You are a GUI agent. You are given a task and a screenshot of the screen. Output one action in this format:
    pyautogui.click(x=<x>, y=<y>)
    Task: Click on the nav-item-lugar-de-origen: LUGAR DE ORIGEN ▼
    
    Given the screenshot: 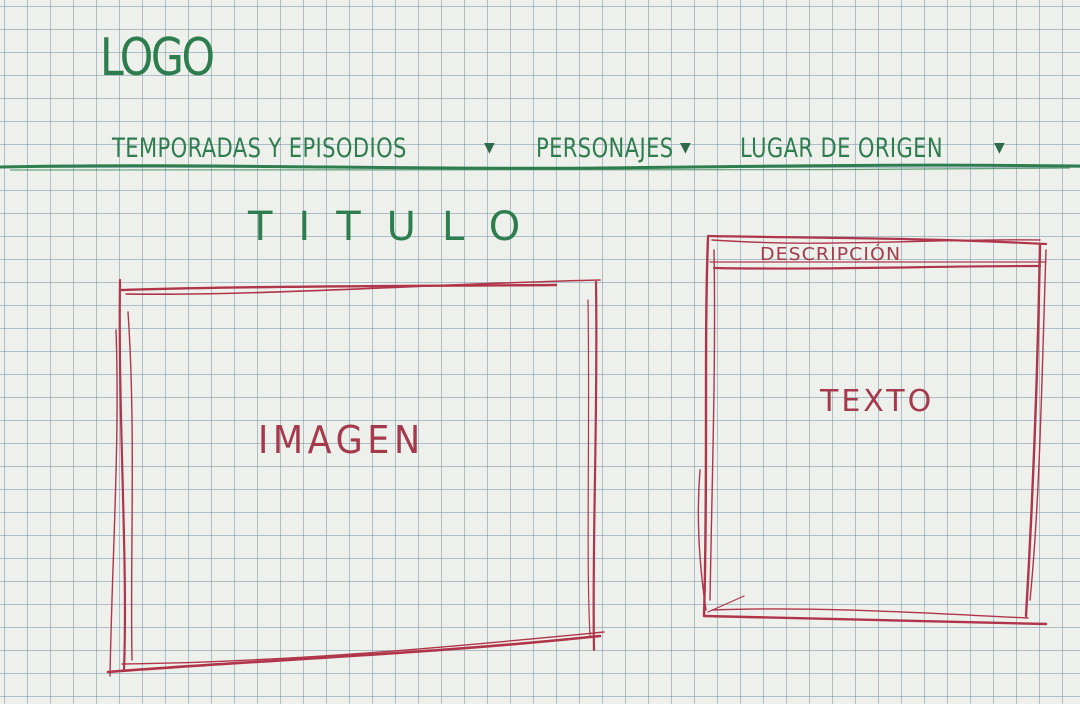 What is the action you would take?
    pyautogui.click(x=872, y=148)
    